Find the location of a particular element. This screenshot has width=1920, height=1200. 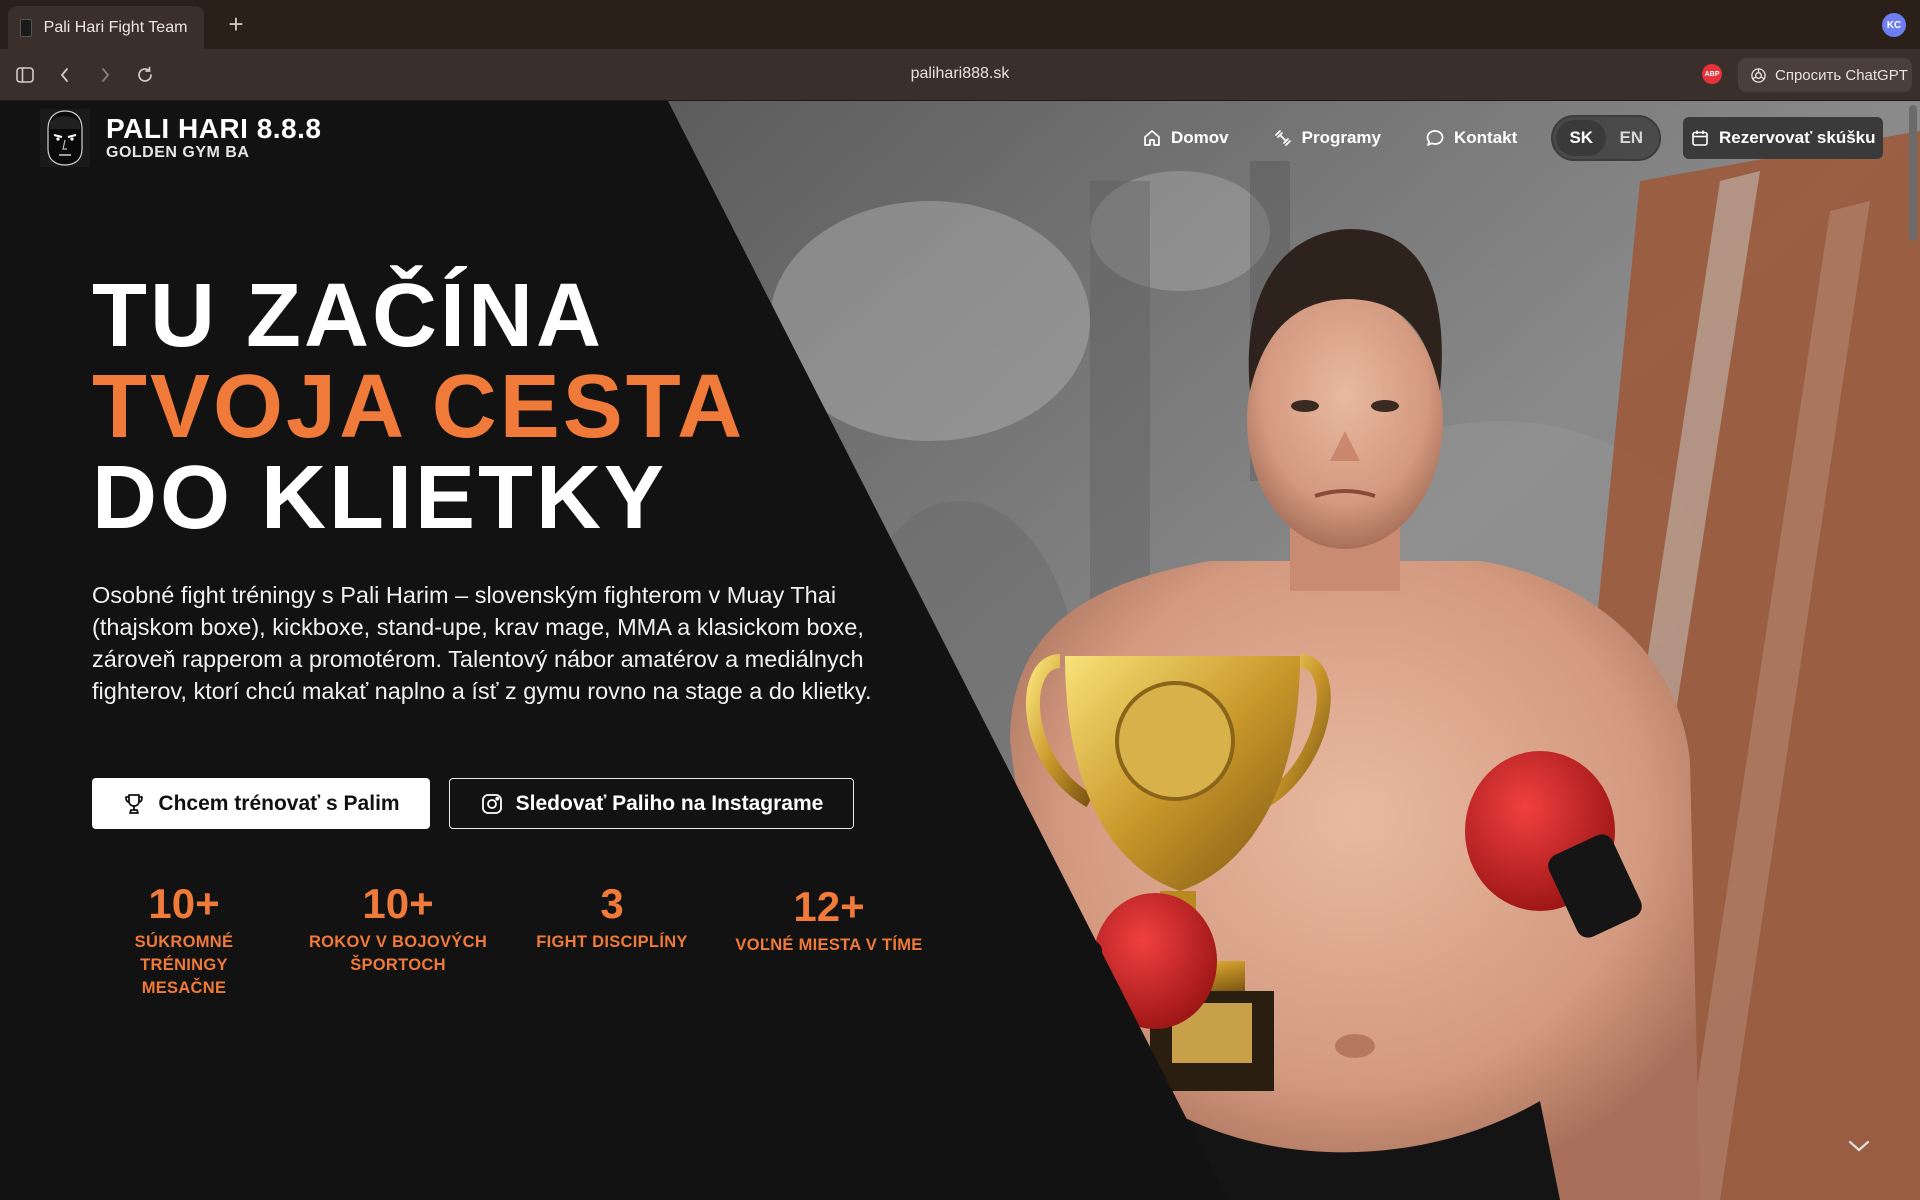

browser-tab-bar: Pali Hari Fight Team - + KC is located at coordinates (960, 24).